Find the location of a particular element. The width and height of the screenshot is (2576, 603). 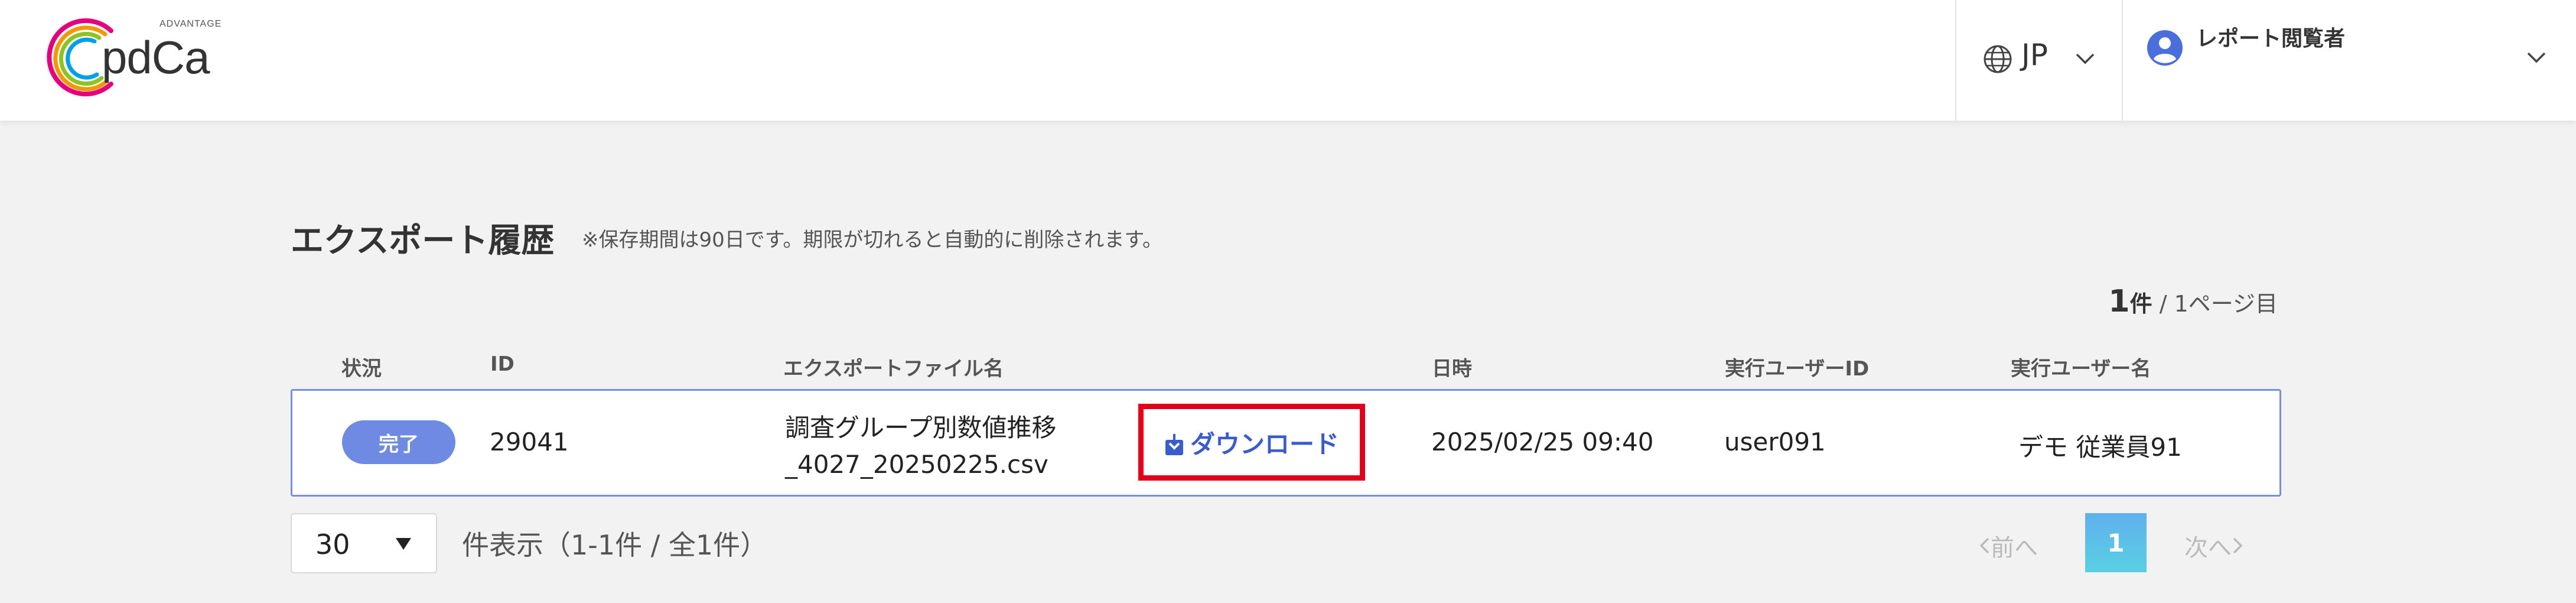

filename-line-1: 調査グループ別数値推移 is located at coordinates (921, 428).